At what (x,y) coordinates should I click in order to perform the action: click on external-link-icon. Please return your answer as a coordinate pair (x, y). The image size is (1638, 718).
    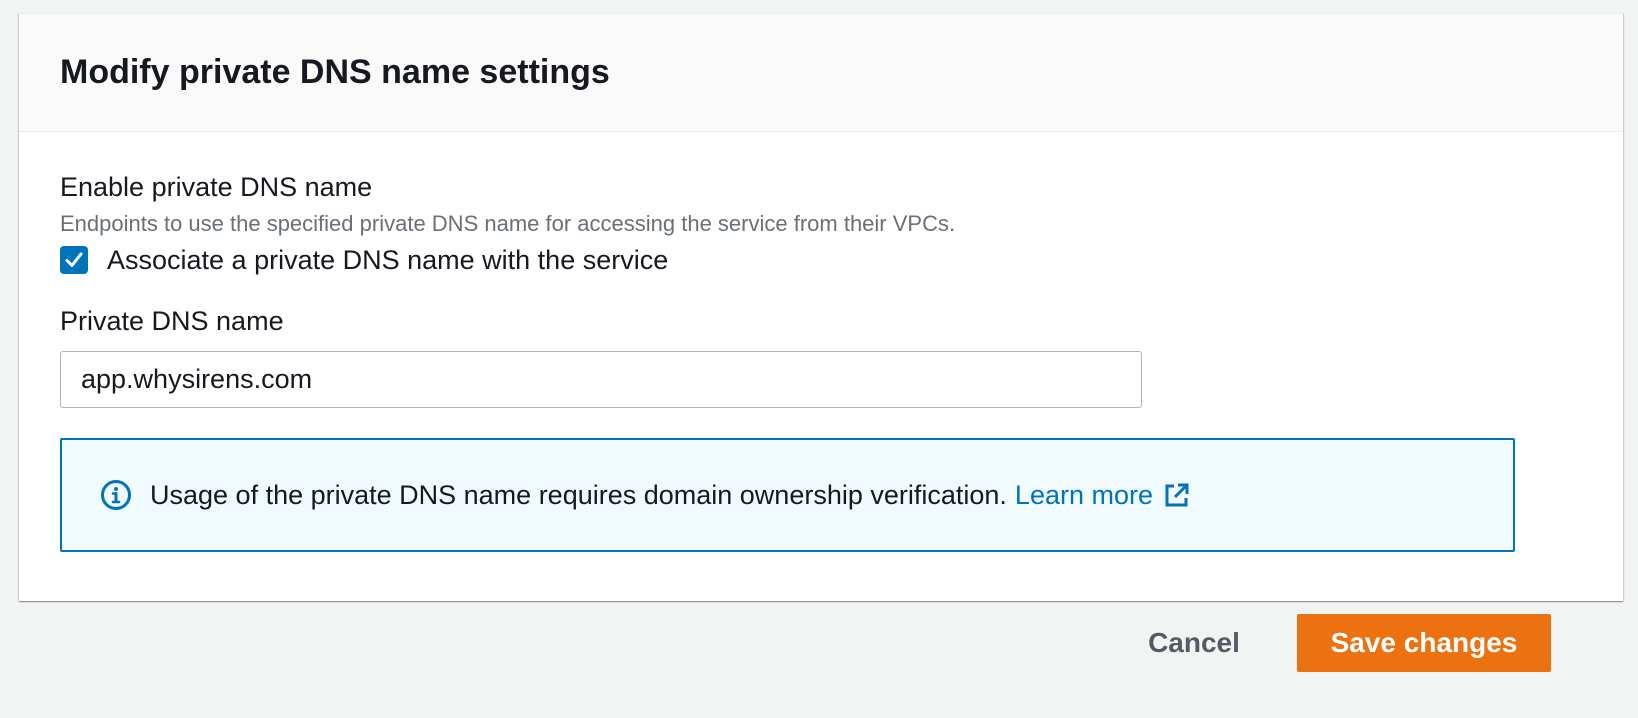
    Looking at the image, I should click on (1176, 495).